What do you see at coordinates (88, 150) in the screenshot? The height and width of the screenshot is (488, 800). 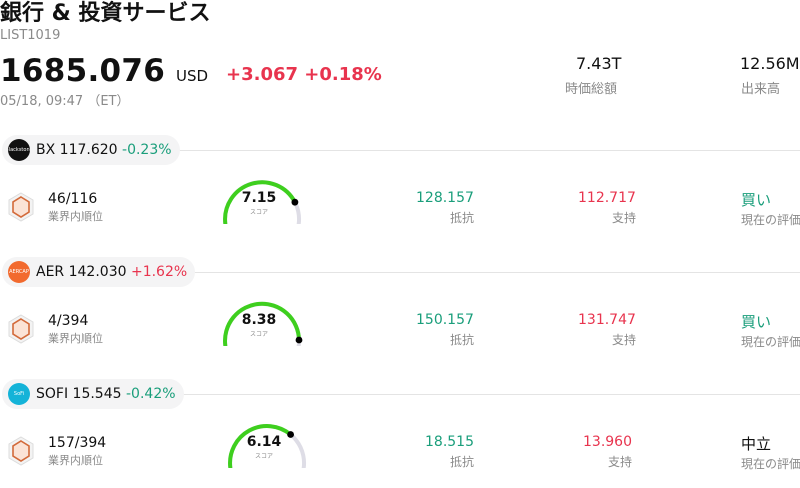 I see `stock-price: 117.620` at bounding box center [88, 150].